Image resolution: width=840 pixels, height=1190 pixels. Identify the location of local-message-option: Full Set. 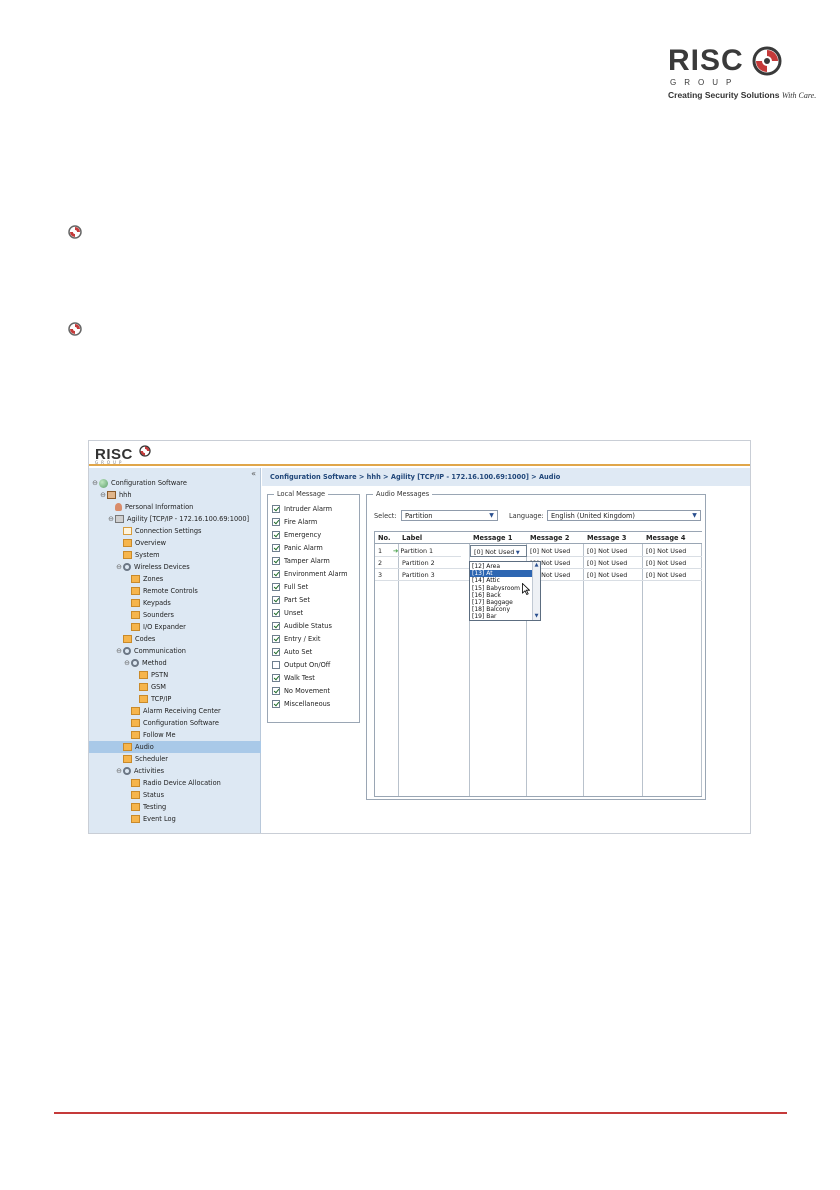
(290, 586).